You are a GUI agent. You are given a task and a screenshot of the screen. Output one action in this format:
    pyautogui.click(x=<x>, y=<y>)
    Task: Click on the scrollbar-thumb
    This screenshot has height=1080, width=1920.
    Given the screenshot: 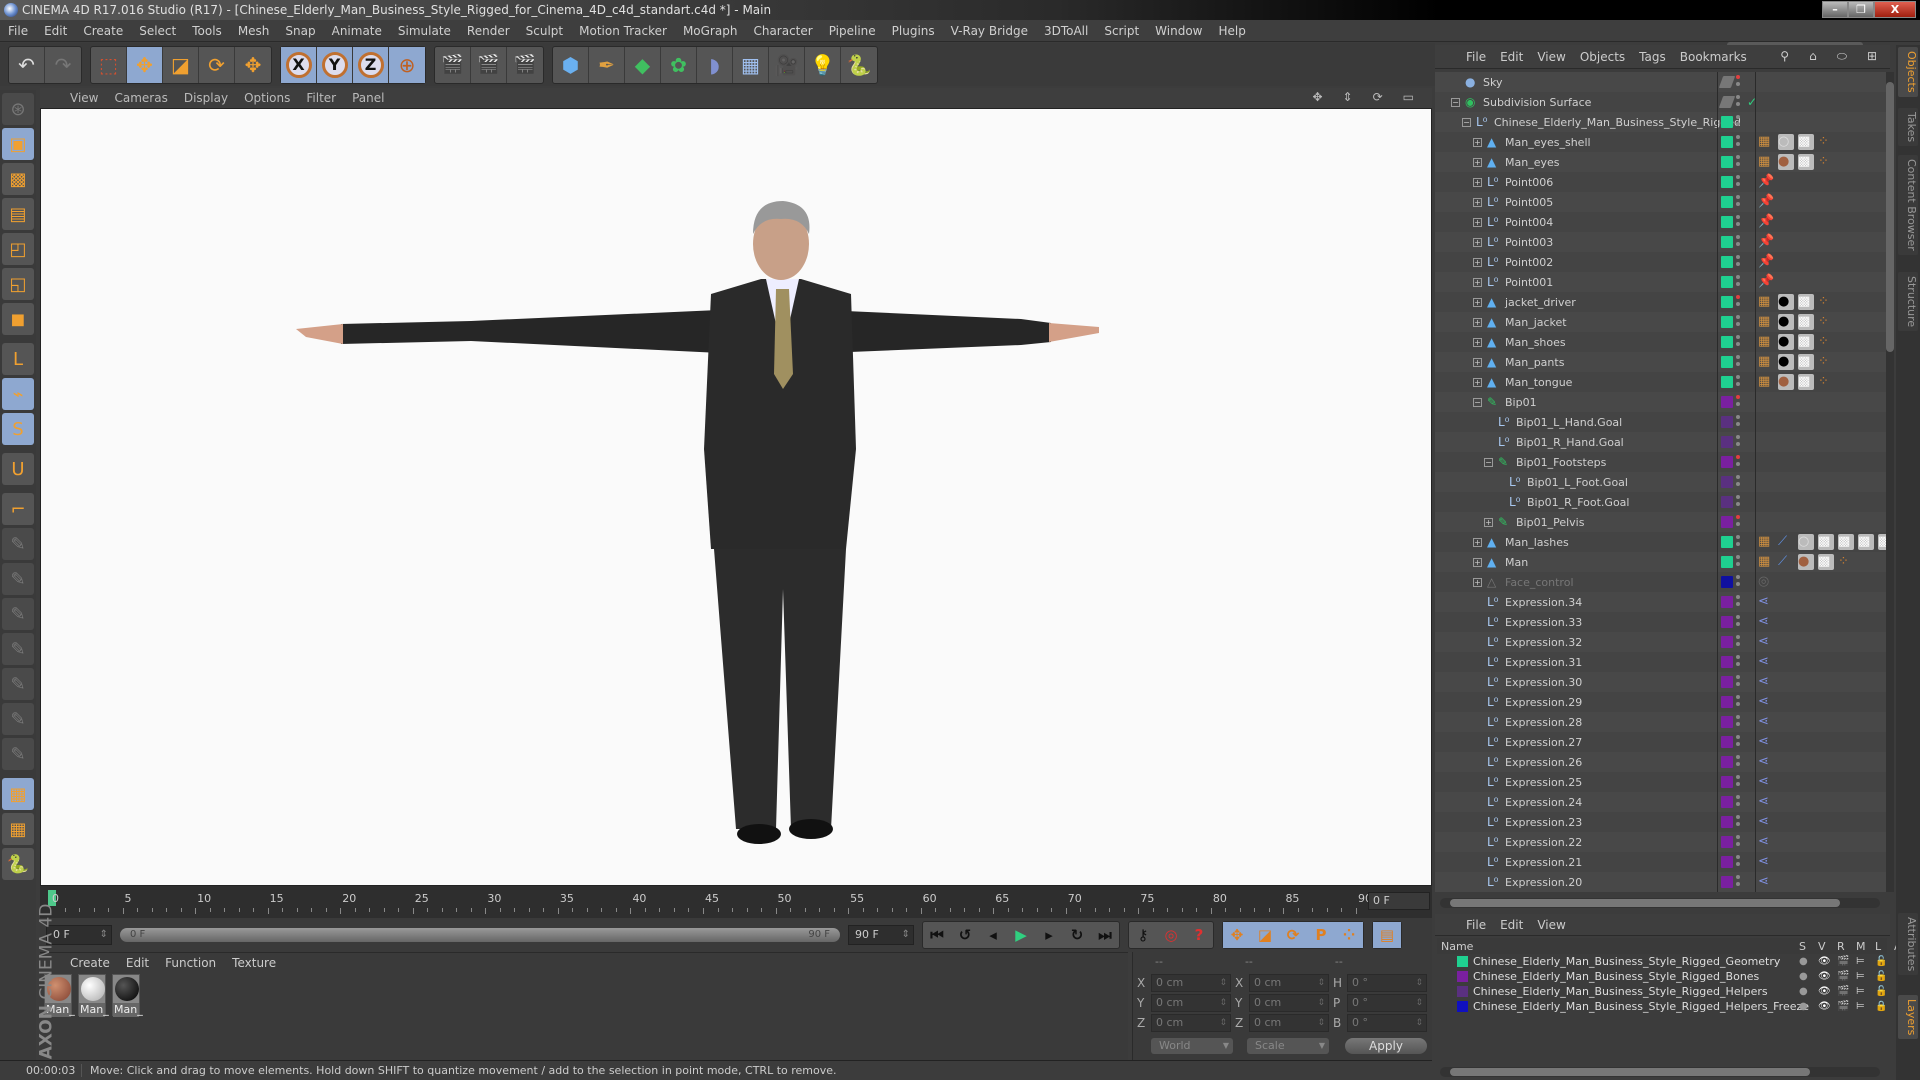 What is the action you would take?
    pyautogui.click(x=1890, y=217)
    